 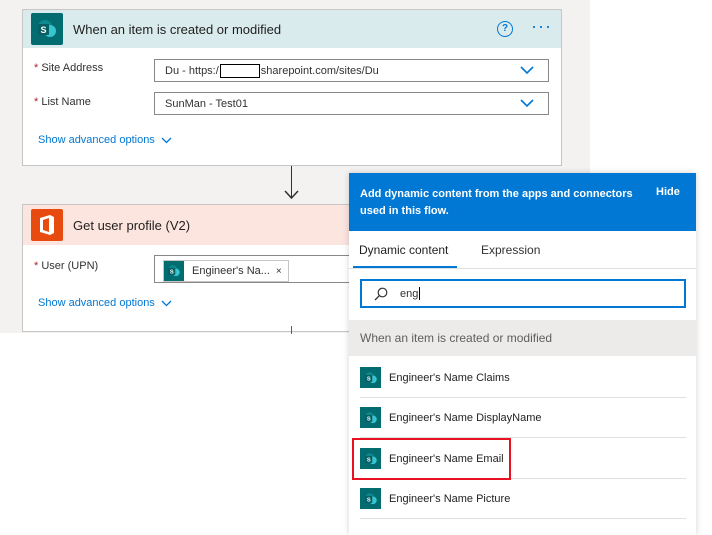 I want to click on list-item: S Engineer's Name Picture, so click(x=523, y=499).